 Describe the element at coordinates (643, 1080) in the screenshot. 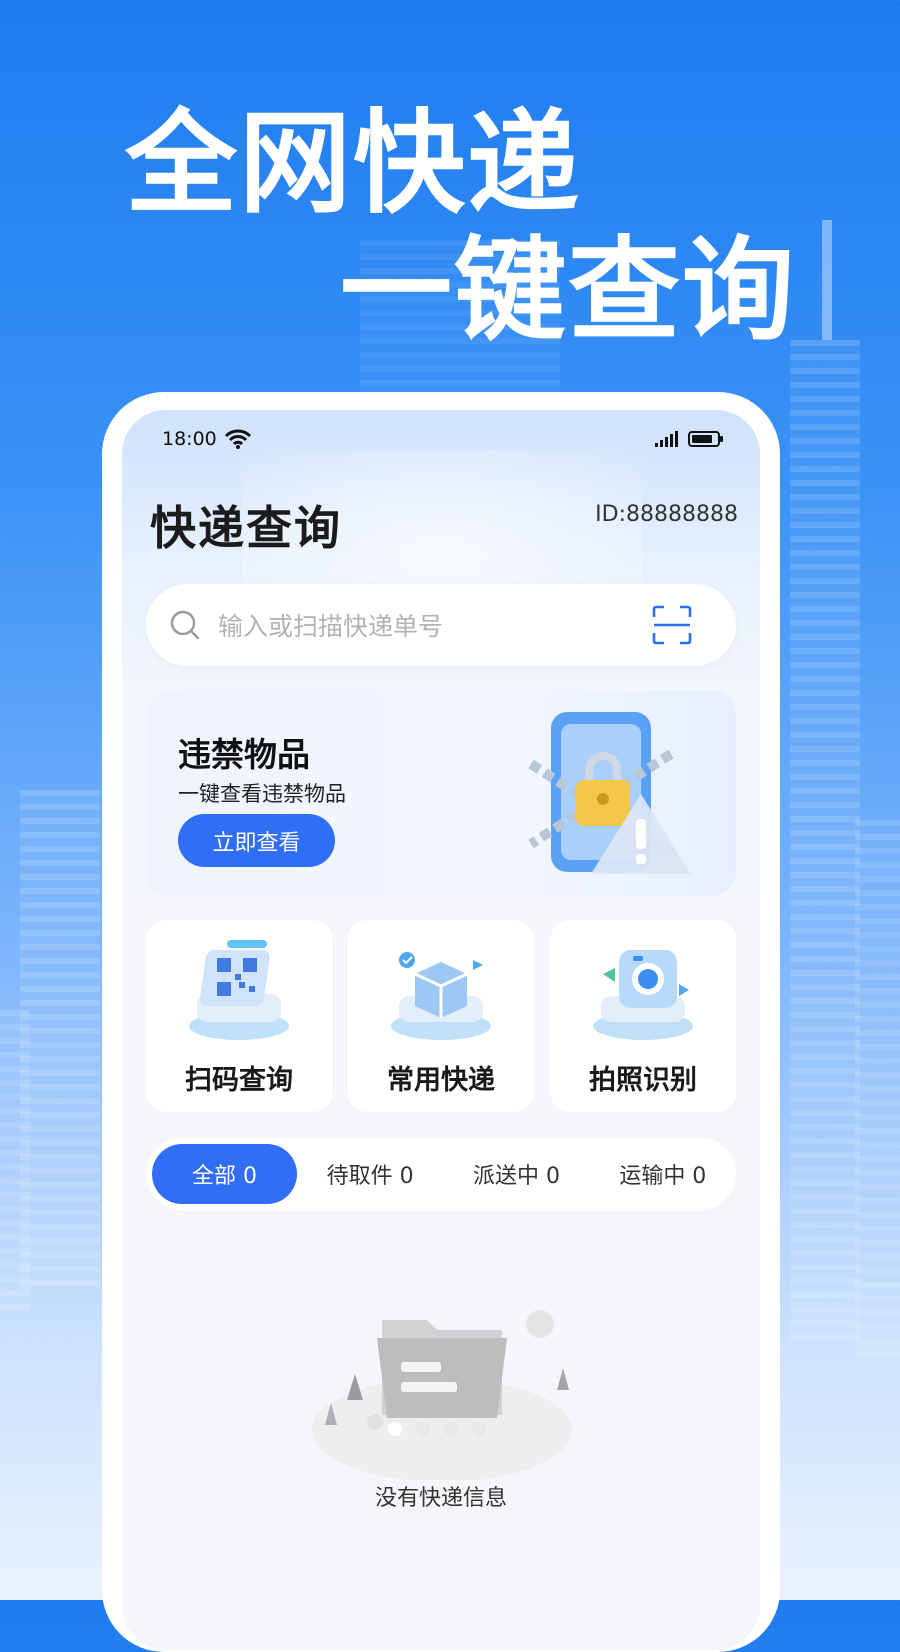

I see `feature-label: 拍照识别` at that location.